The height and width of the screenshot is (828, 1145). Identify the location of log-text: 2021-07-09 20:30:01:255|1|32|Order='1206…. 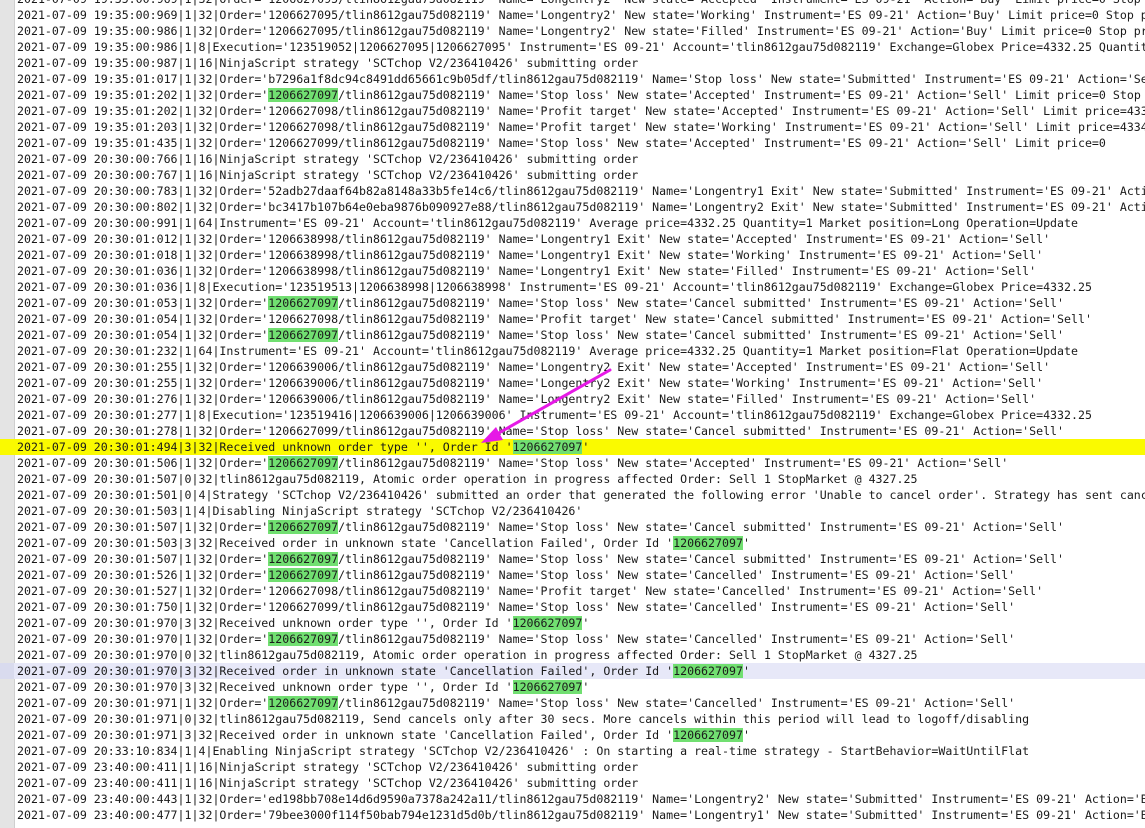
(534, 367).